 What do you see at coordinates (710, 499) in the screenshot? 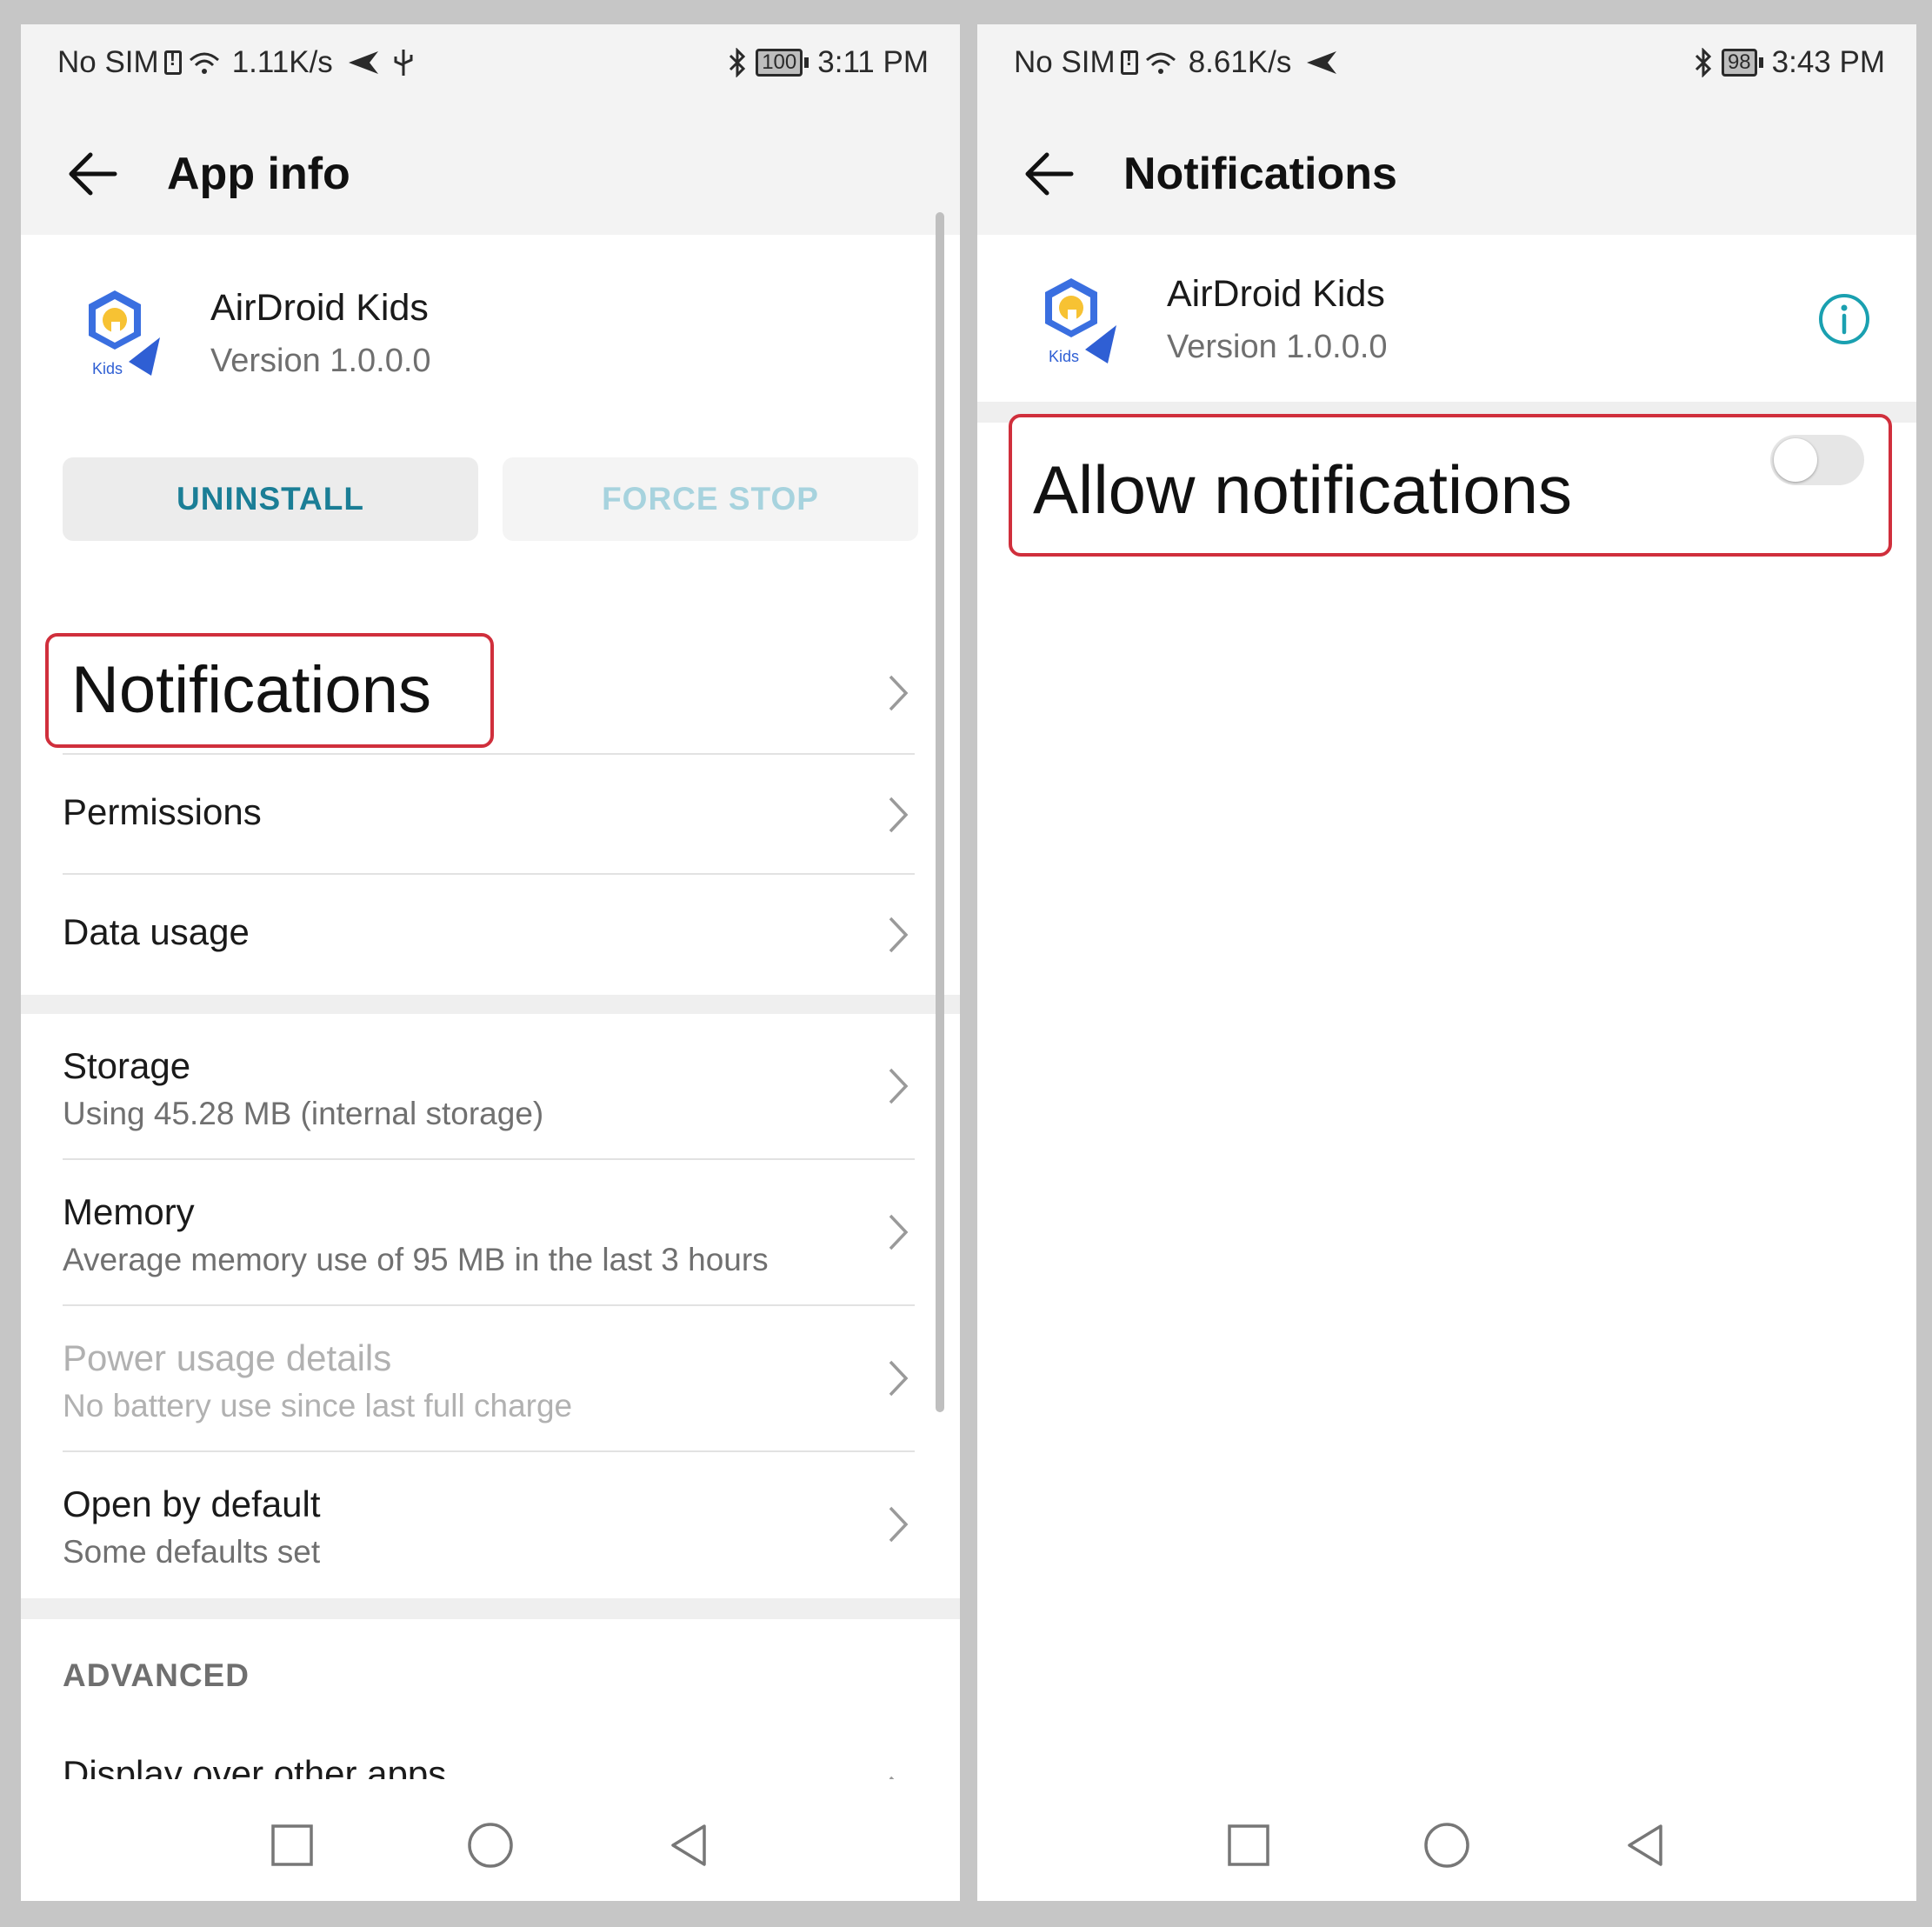
I see `force-stop-button: FORCE STOP` at bounding box center [710, 499].